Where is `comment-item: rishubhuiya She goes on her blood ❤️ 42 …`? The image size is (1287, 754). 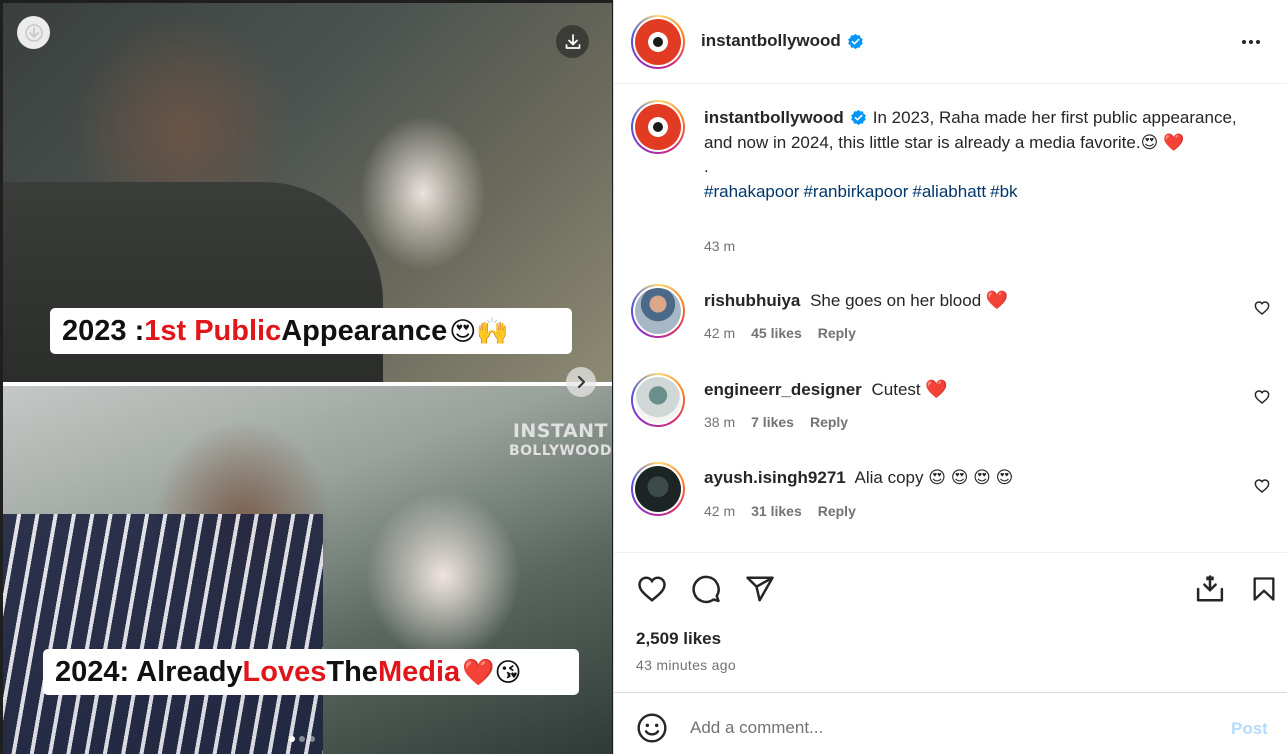
comment-item: rishubhuiya She goes on her blood ❤️ 42 … is located at coordinates (950, 319).